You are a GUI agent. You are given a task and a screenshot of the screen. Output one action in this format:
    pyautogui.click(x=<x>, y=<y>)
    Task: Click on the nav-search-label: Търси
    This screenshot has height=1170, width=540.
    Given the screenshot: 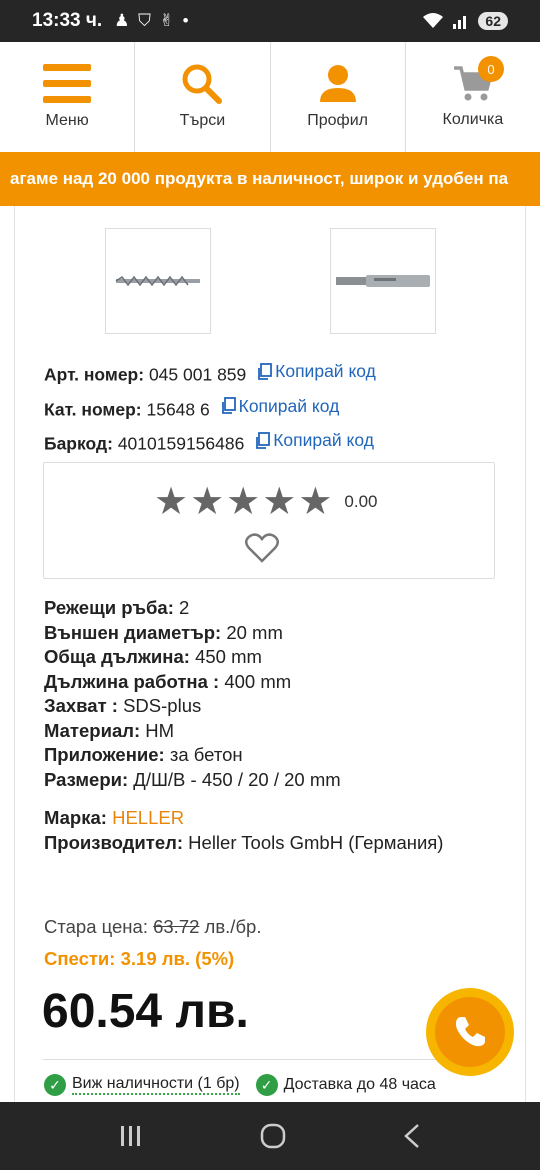 What is the action you would take?
    pyautogui.click(x=202, y=120)
    